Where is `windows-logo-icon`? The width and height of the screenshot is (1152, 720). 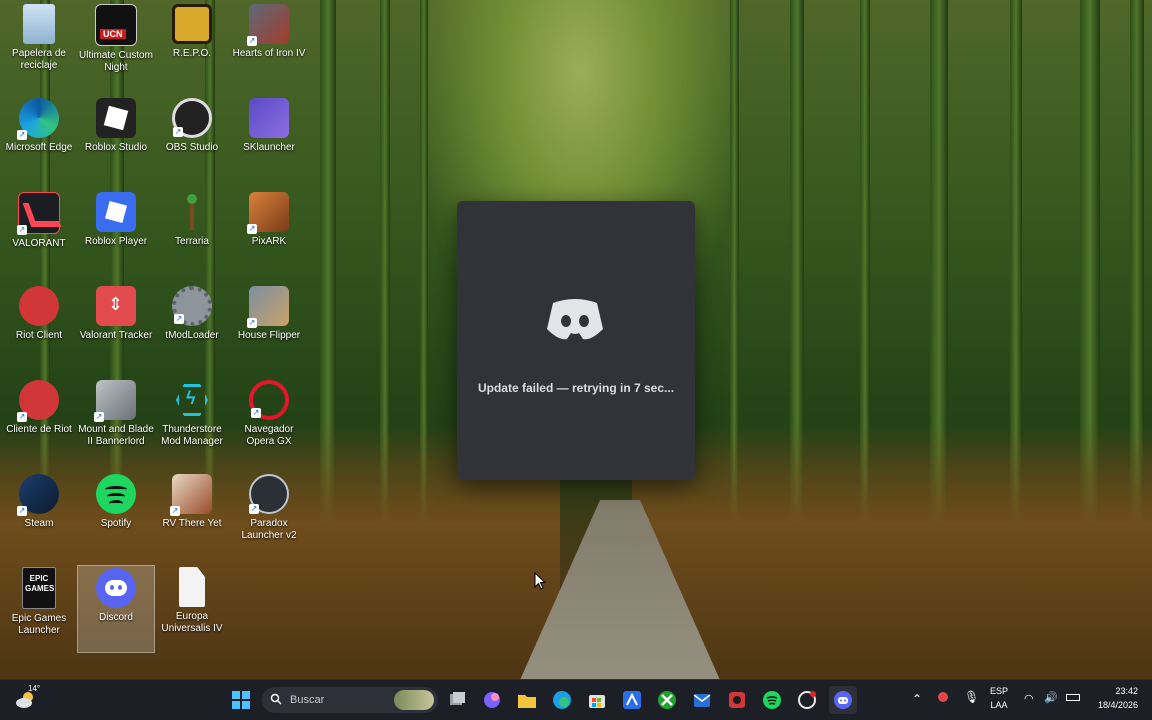 windows-logo-icon is located at coordinates (241, 700).